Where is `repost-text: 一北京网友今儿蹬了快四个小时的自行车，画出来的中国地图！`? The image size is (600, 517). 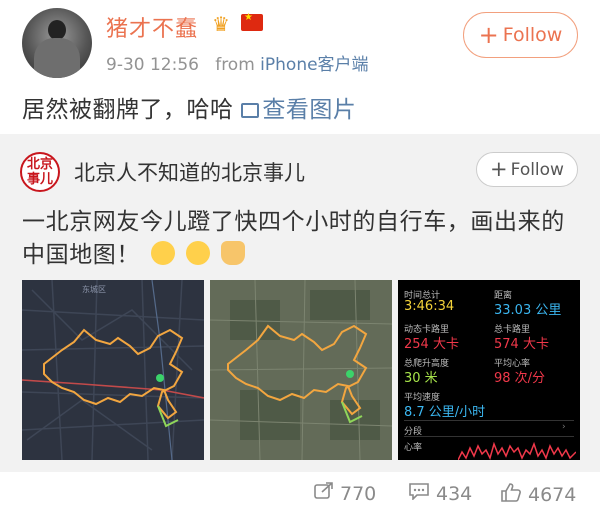
repost-text: 一北京网友今儿蹬了快四个小时的自行车，画出来的中国地图！ is located at coordinates (302, 239).